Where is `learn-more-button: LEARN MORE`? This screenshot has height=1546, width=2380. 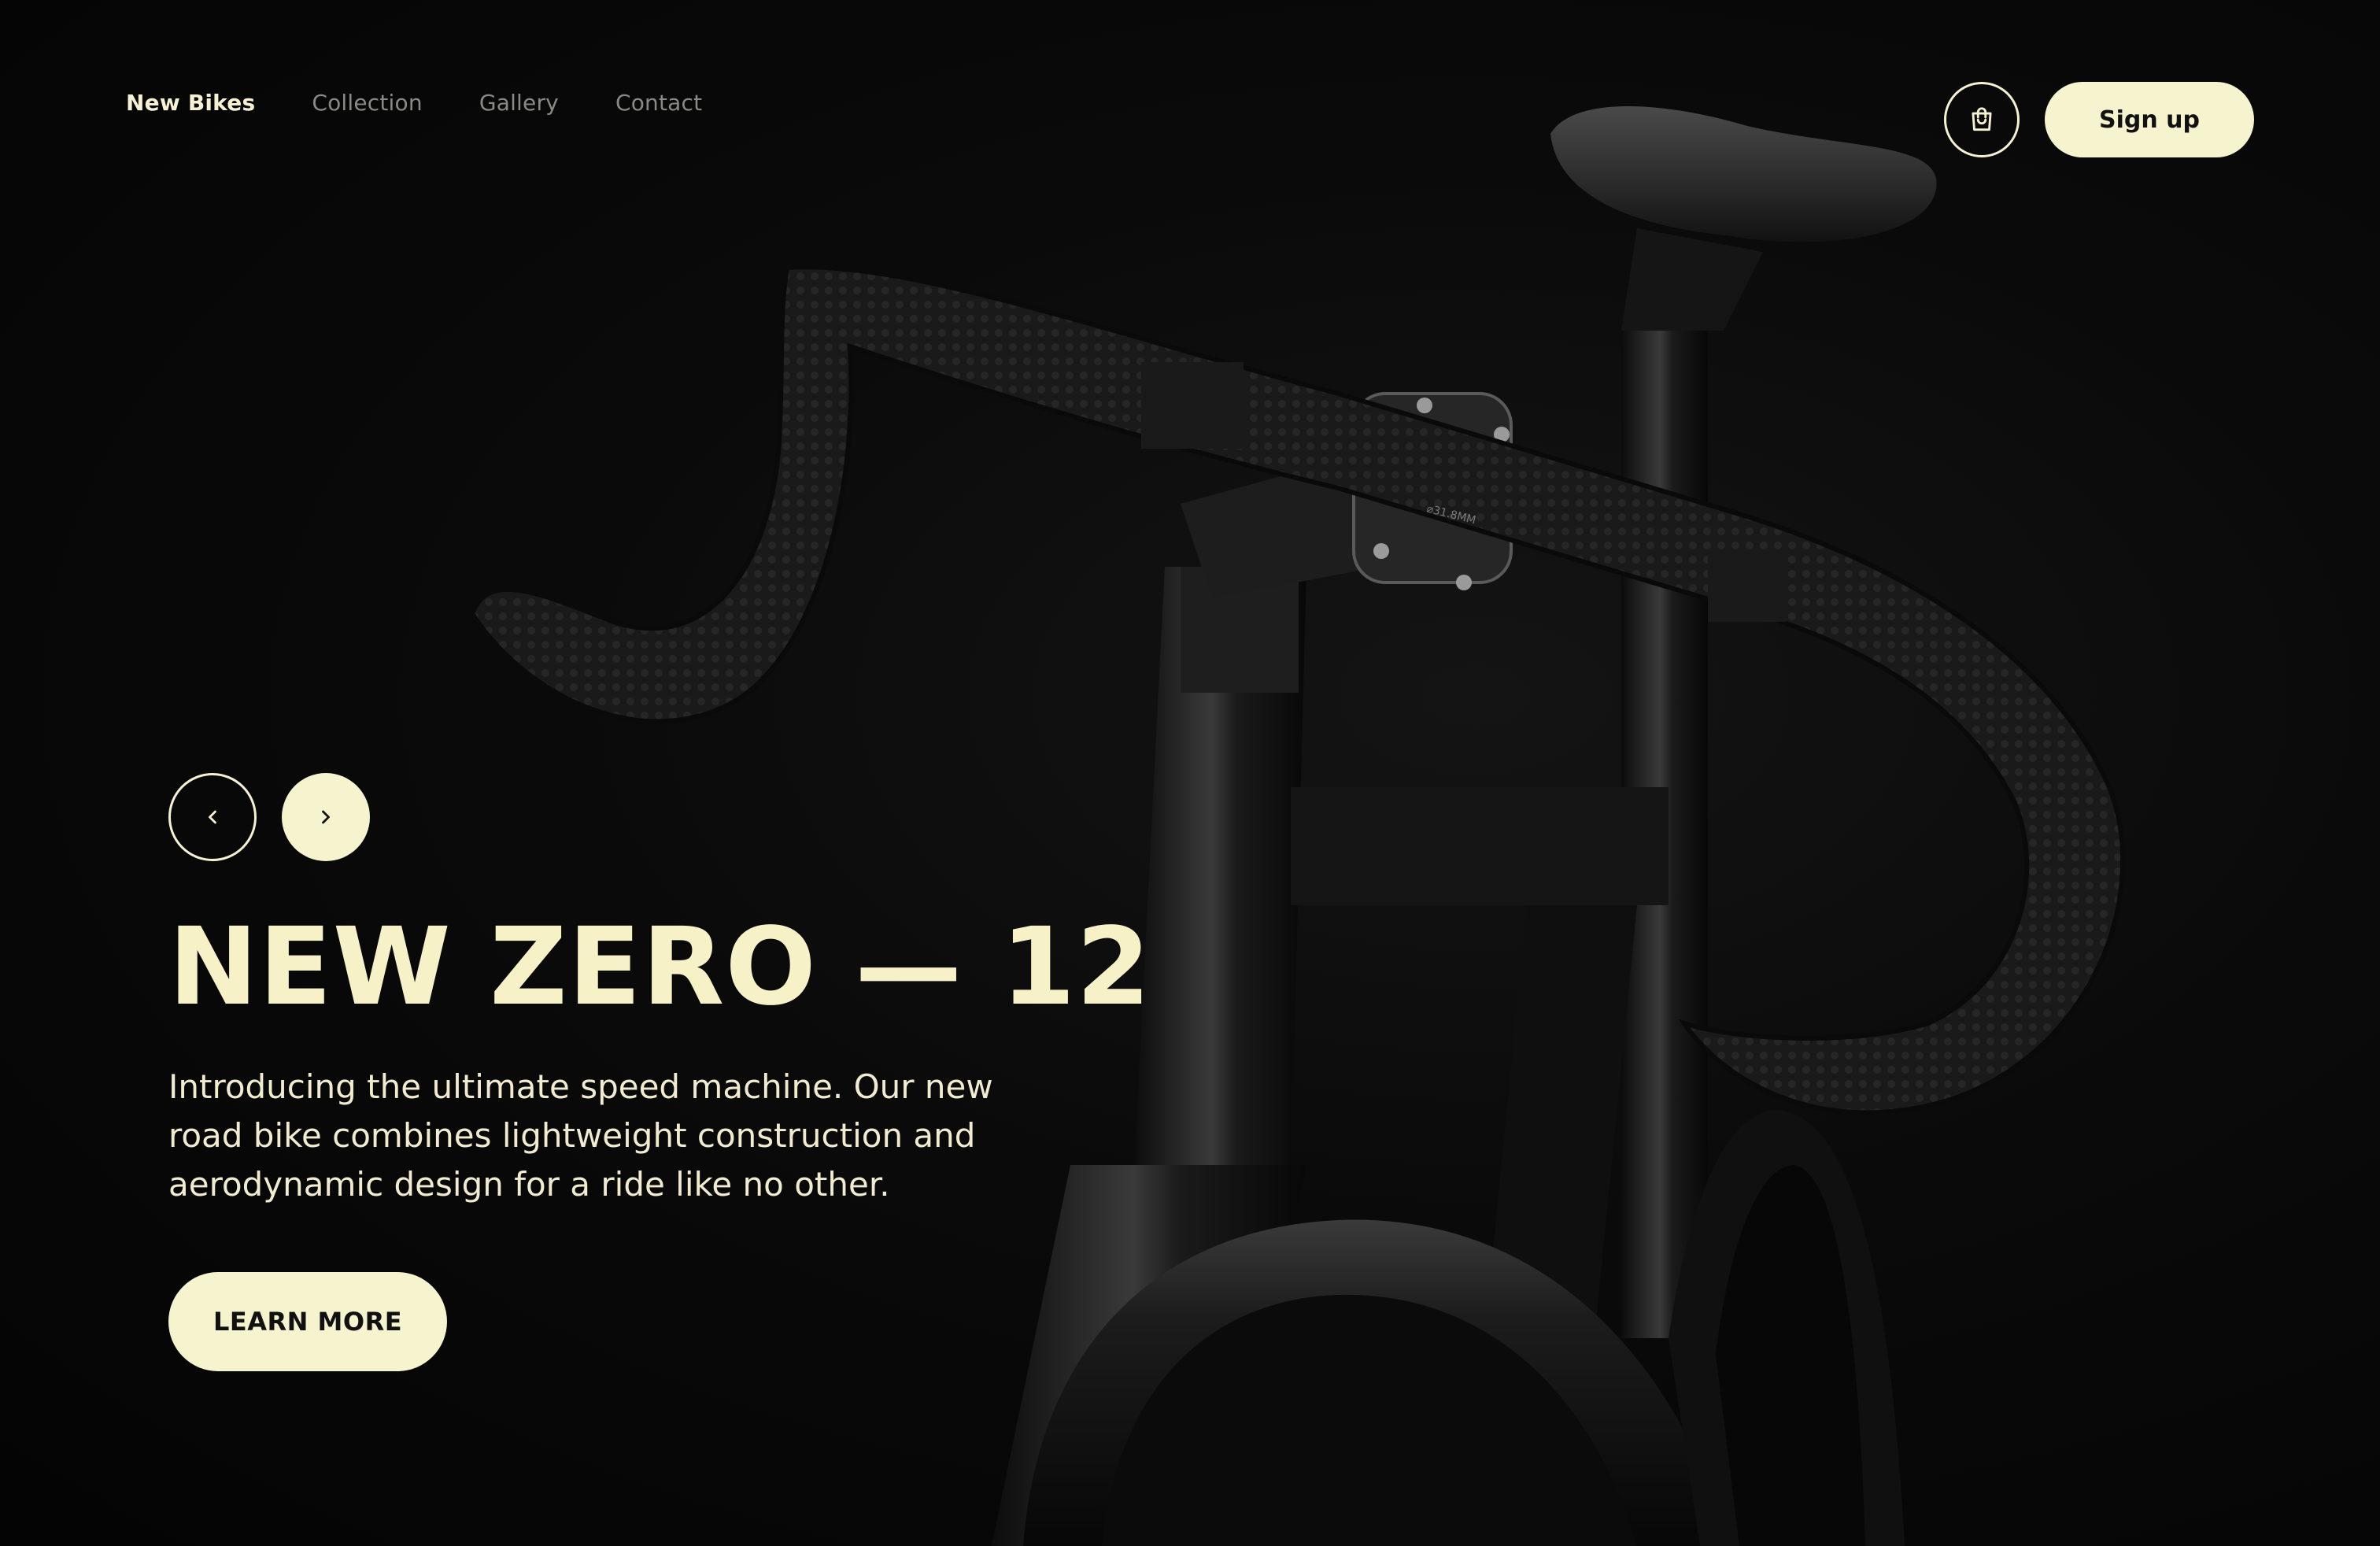 learn-more-button: LEARN MORE is located at coordinates (307, 1321).